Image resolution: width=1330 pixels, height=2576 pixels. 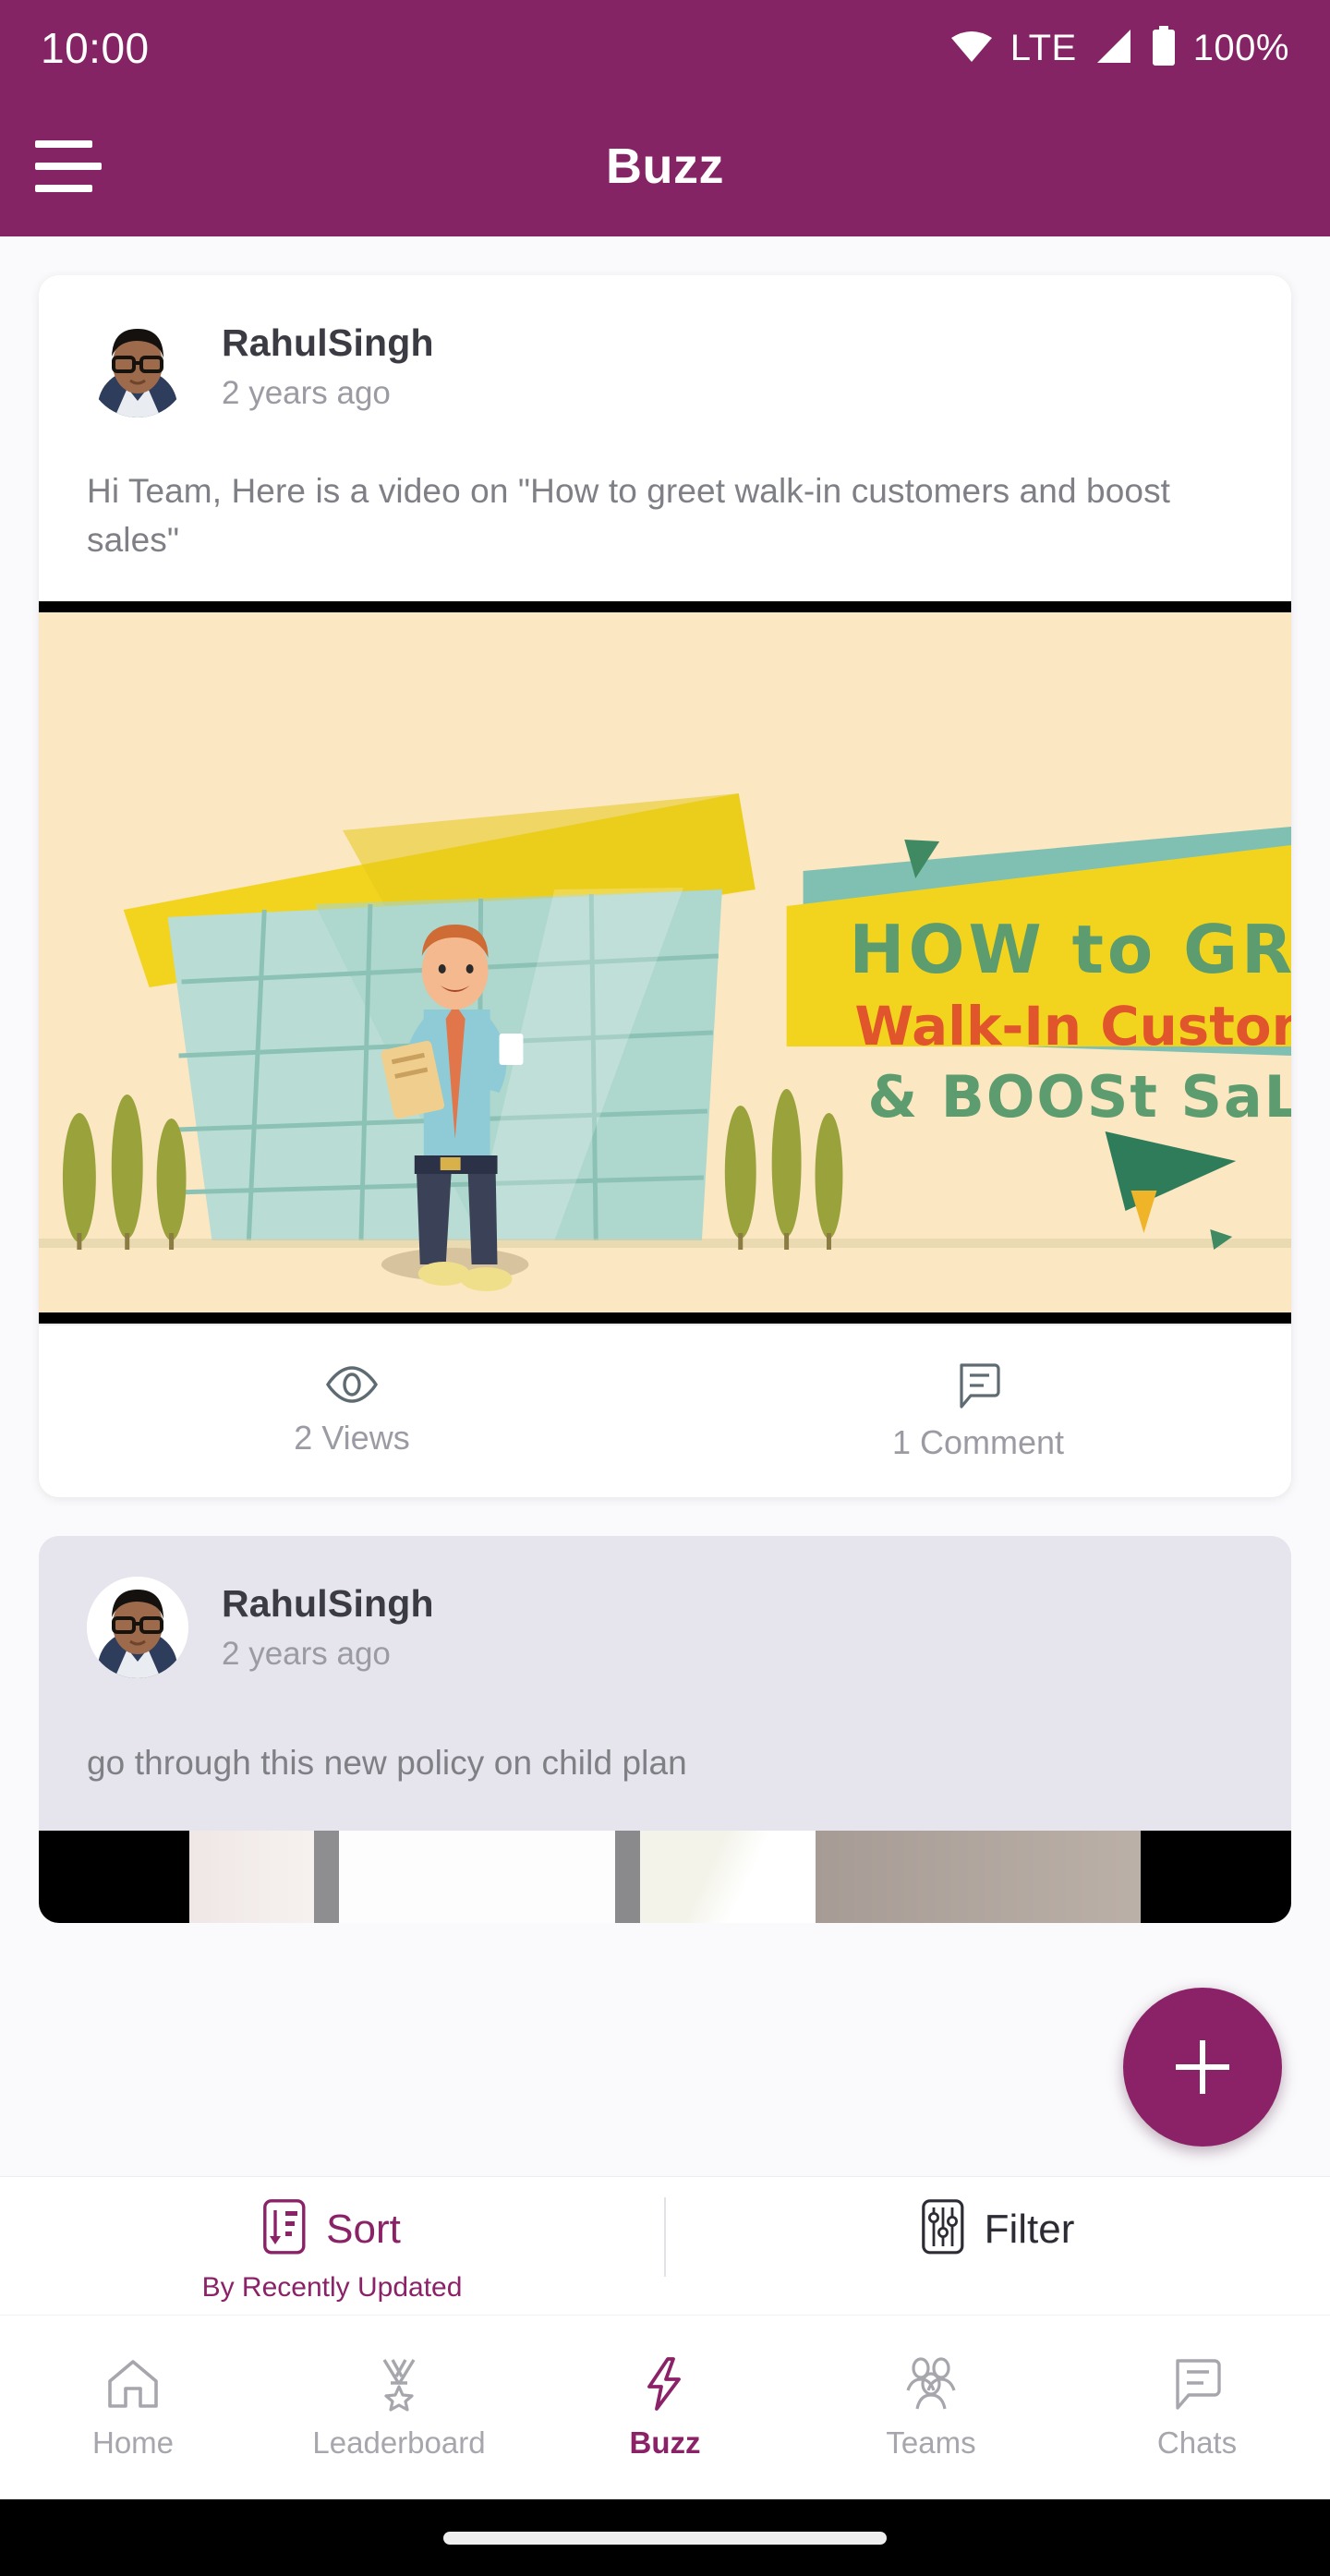 I want to click on home-indicator, so click(x=665, y=2538).